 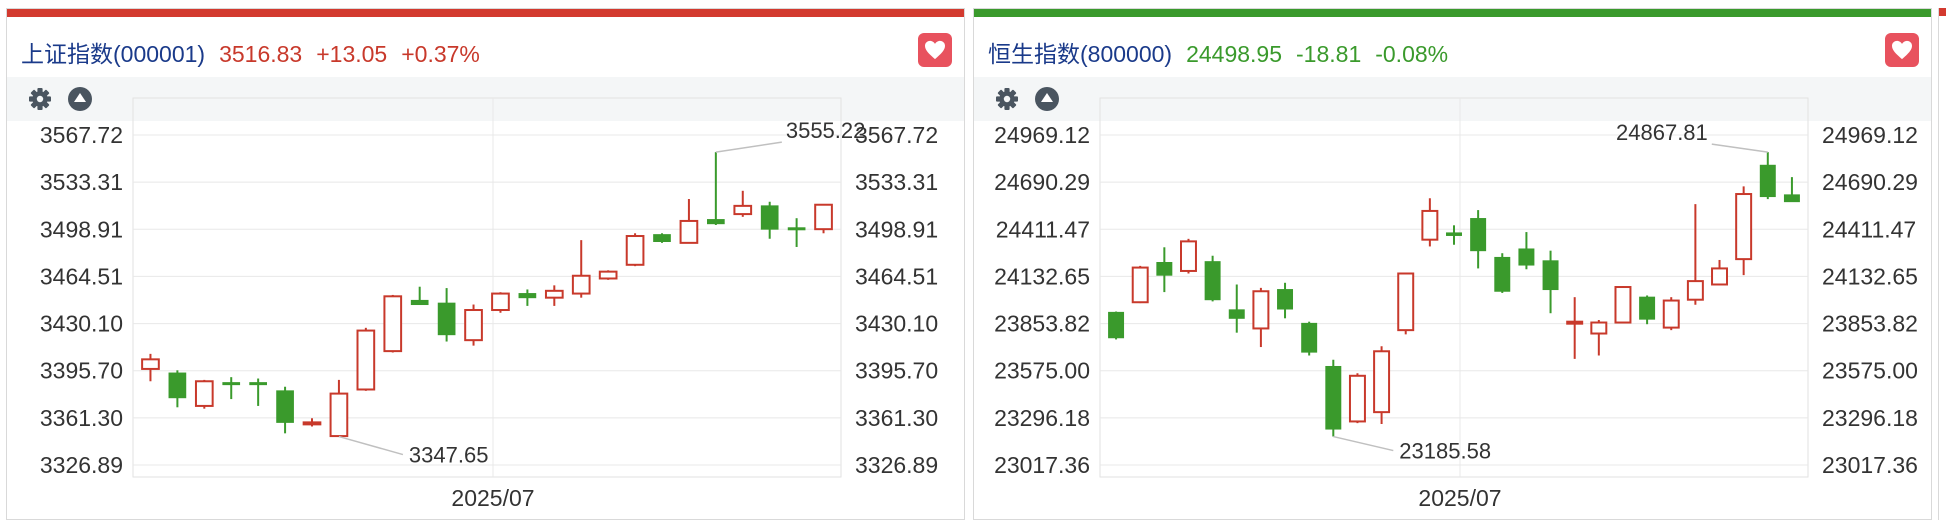 What do you see at coordinates (896, 324) in the screenshot?
I see `y-tick-label-right: 3430.10` at bounding box center [896, 324].